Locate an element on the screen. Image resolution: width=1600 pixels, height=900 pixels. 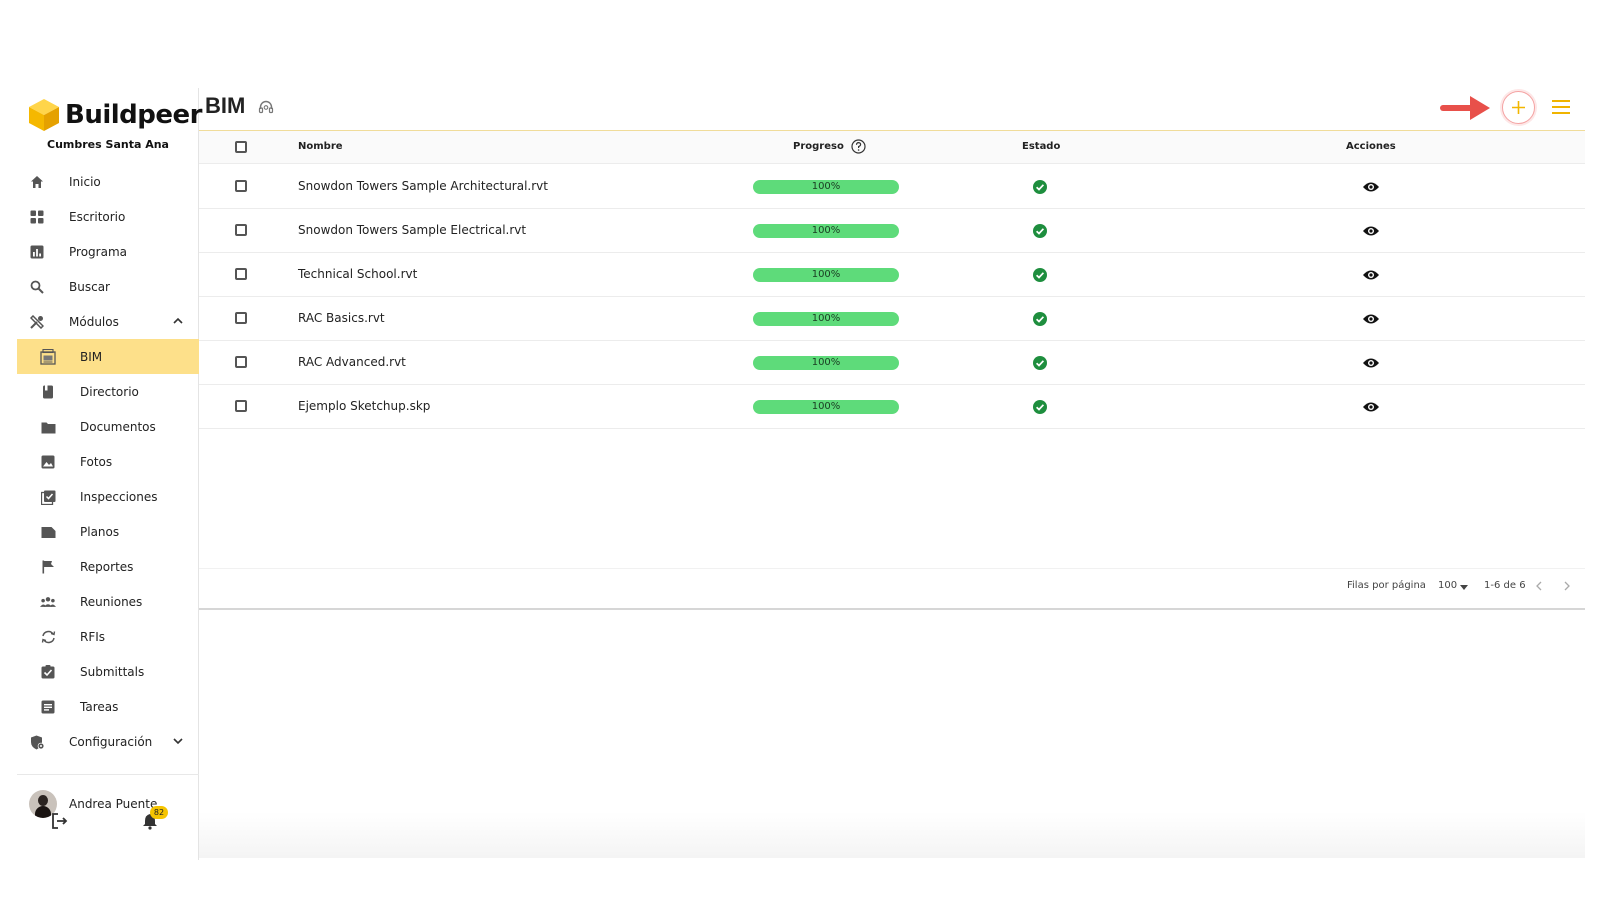
sidebar-item-programa: Programa is located at coordinates (108, 251).